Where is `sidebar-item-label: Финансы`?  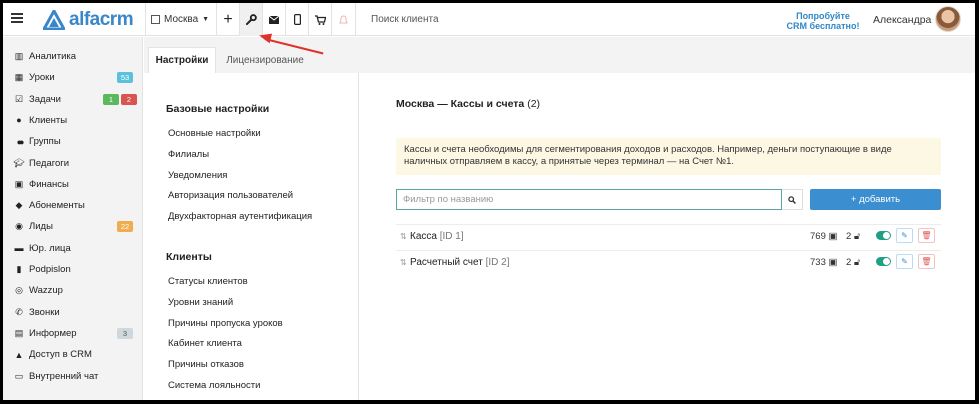
sidebar-item-label: Финансы is located at coordinates (49, 184).